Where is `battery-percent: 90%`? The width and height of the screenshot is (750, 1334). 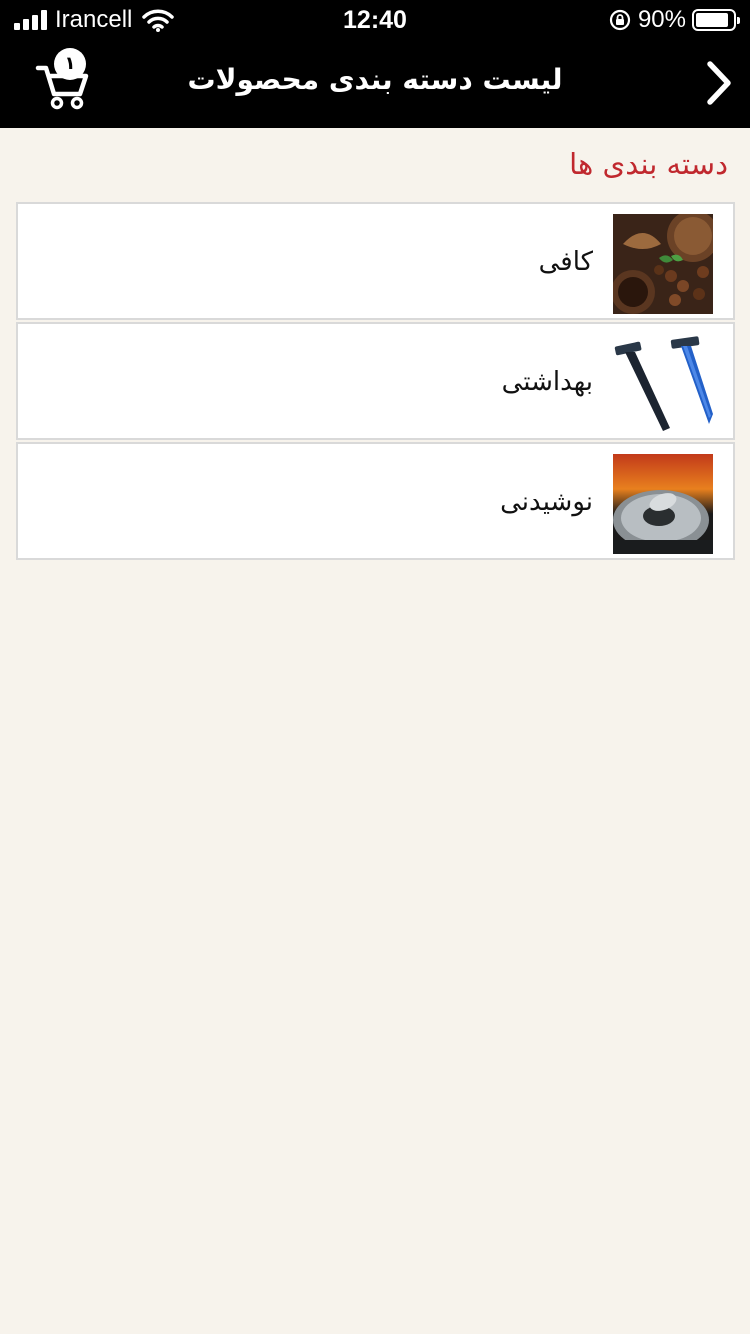 battery-percent: 90% is located at coordinates (661, 19).